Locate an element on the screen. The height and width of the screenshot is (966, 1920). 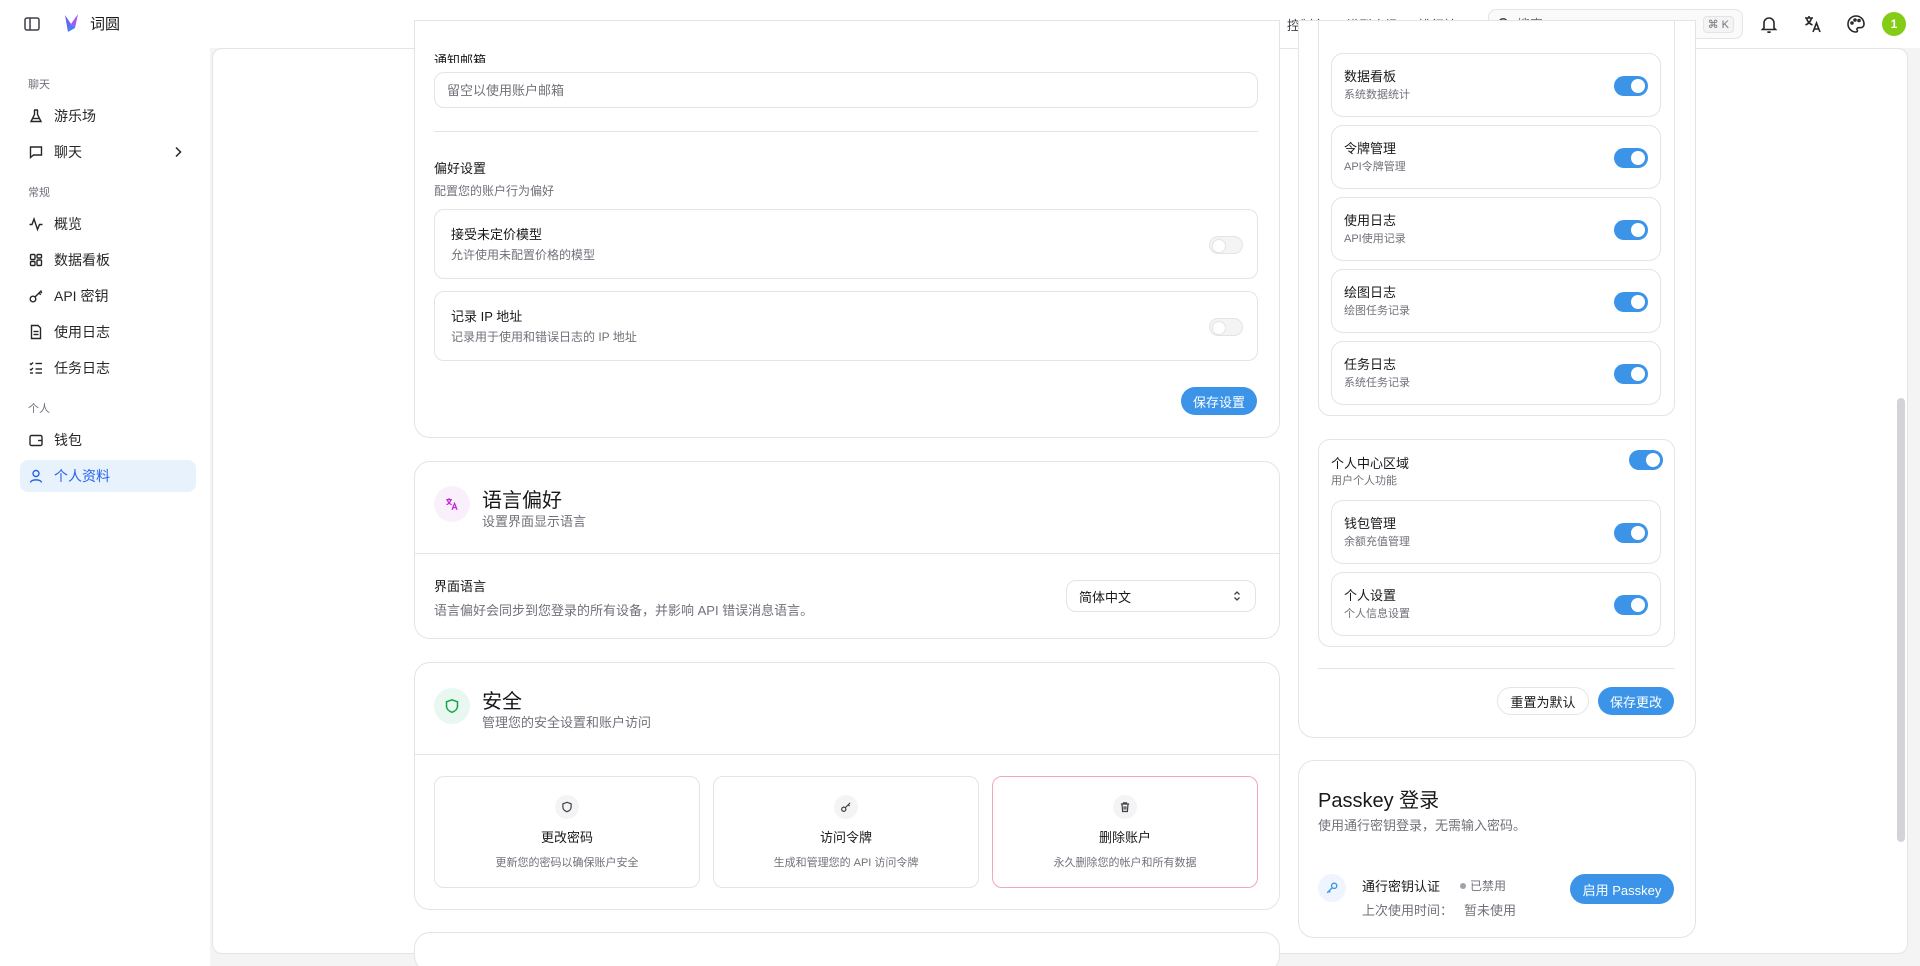
tile-desc: 永久删除您的帐户和所有数据 is located at coordinates (1125, 863).